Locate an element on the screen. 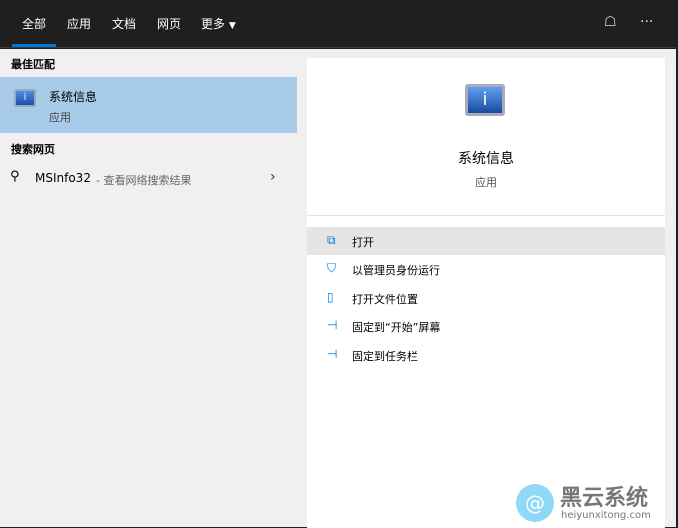 This screenshot has height=528, width=678. web-search-item: ⚲ MSInfo32 - 查看网络搜索结果 › is located at coordinates (148, 179).